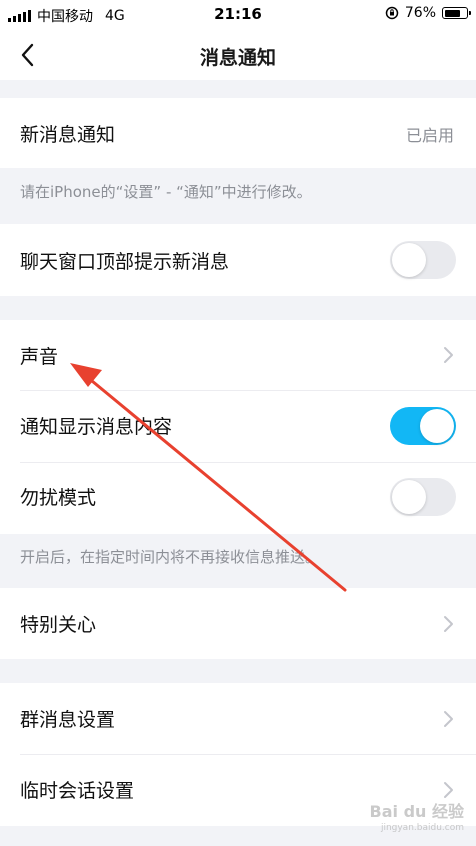  I want to click on new-message-notification-row: 新消息通知 已启用, so click(238, 133).